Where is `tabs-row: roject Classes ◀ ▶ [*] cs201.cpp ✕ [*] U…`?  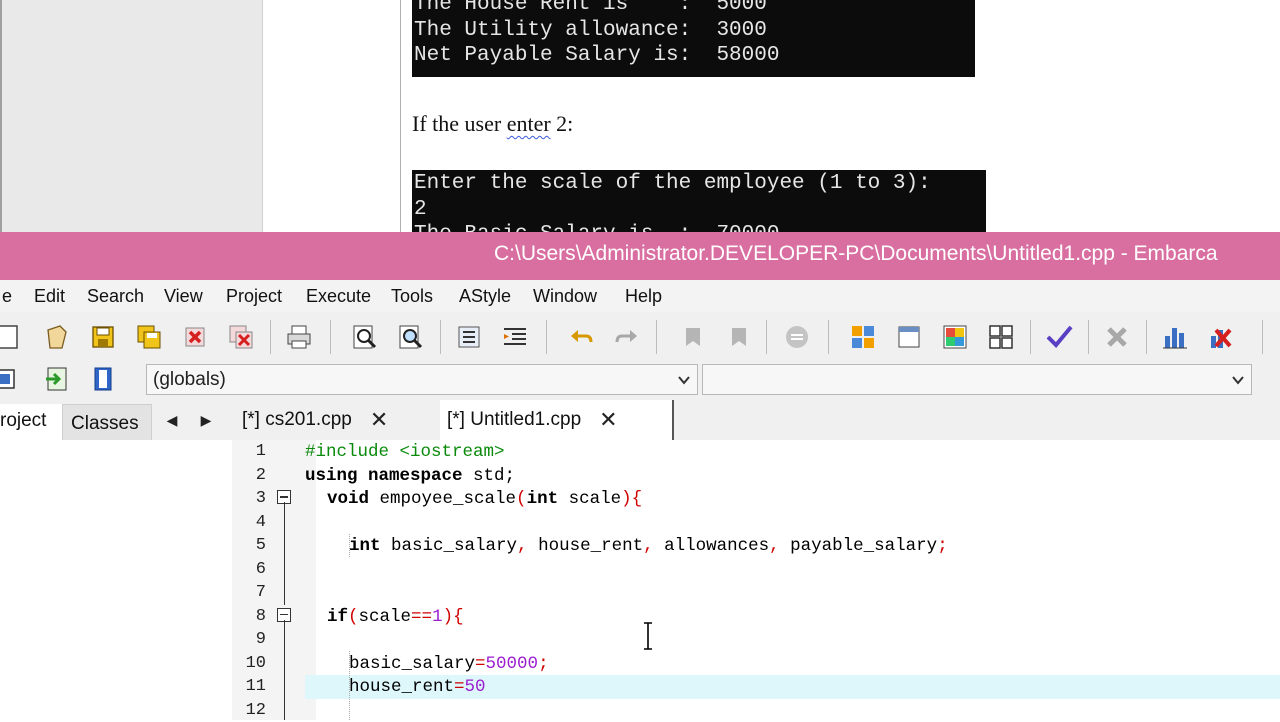
tabs-row: roject Classes ◀ ▶ [*] cs201.cpp ✕ [*] U… is located at coordinates (640, 420).